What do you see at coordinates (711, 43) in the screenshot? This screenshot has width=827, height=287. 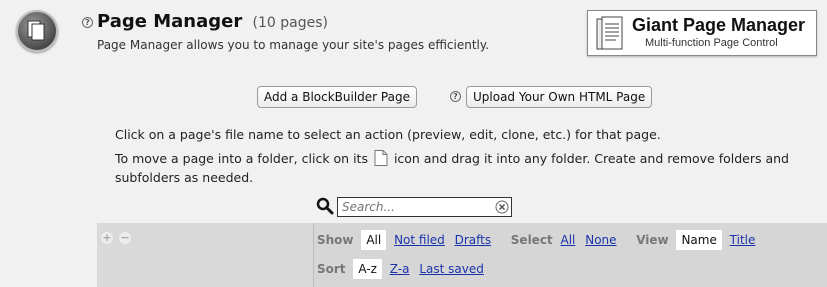 I see `logo-subtitle: Multi-function Page Control` at bounding box center [711, 43].